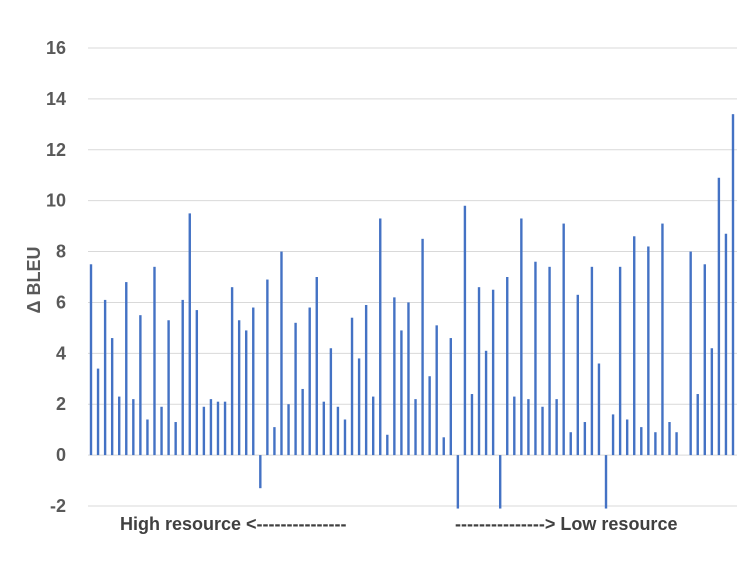 This screenshot has width=747, height=578. Describe the element at coordinates (56, 99) in the screenshot. I see `y-tick-label: 14` at that location.